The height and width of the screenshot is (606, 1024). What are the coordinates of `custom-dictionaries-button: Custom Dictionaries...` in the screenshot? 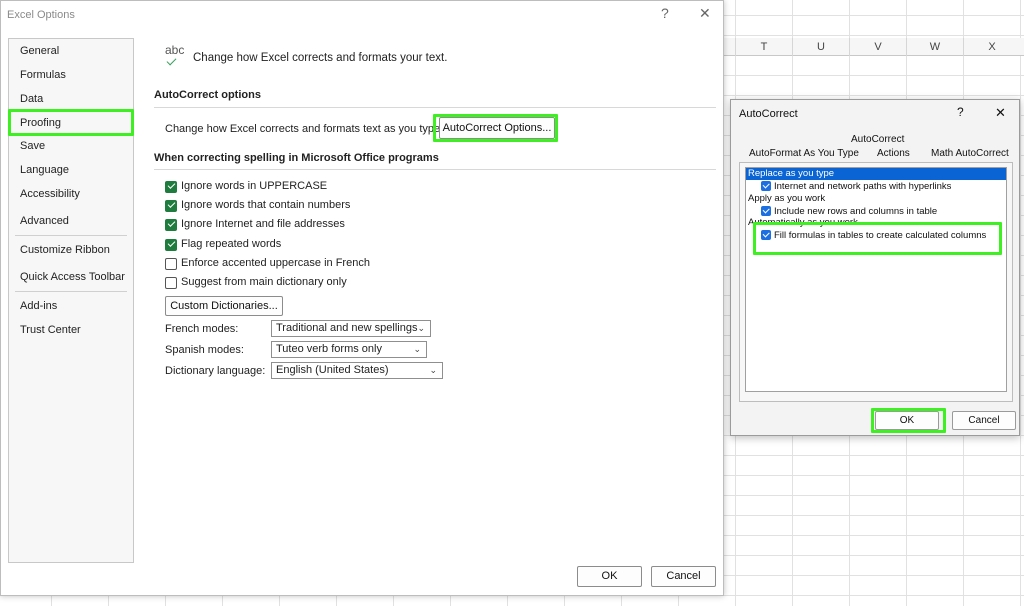 It's located at (224, 306).